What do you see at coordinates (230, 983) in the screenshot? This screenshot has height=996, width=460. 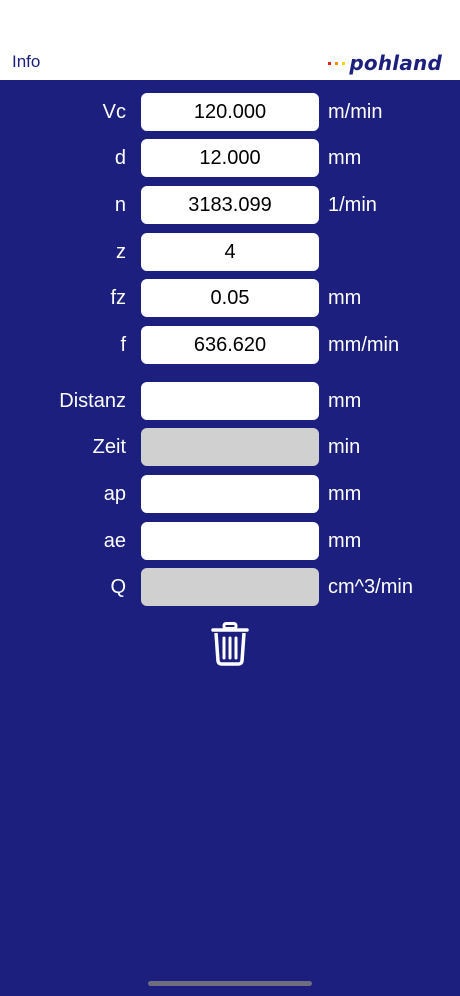 I see `home-indicator` at bounding box center [230, 983].